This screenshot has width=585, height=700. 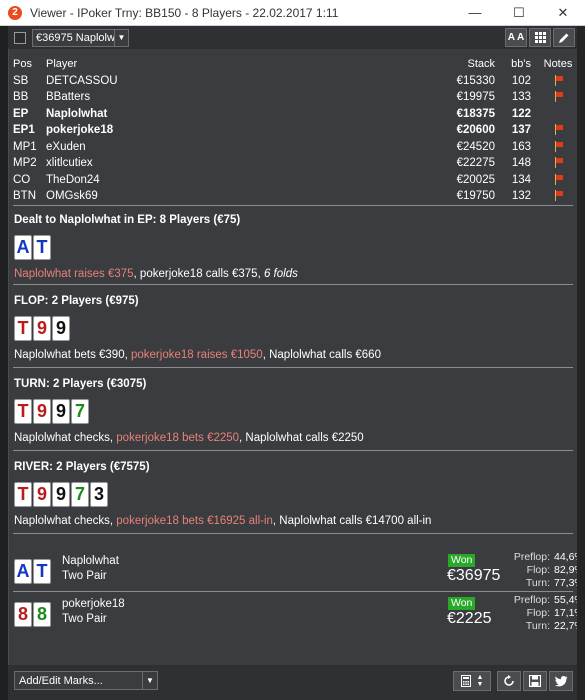 I want to click on twitter-button, so click(x=561, y=681).